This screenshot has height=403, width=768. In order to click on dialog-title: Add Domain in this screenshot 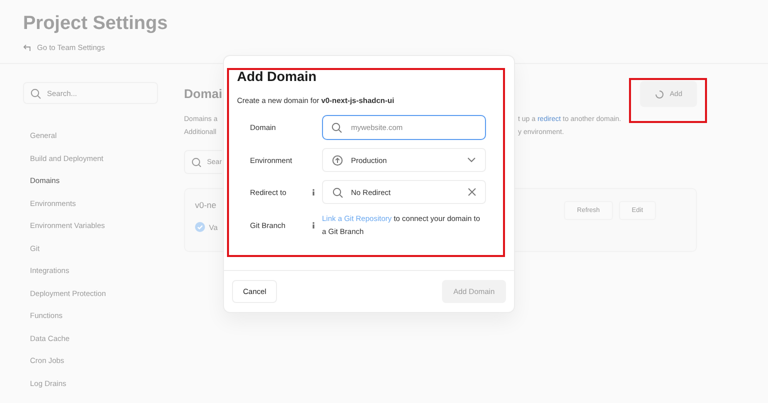, I will do `click(277, 76)`.